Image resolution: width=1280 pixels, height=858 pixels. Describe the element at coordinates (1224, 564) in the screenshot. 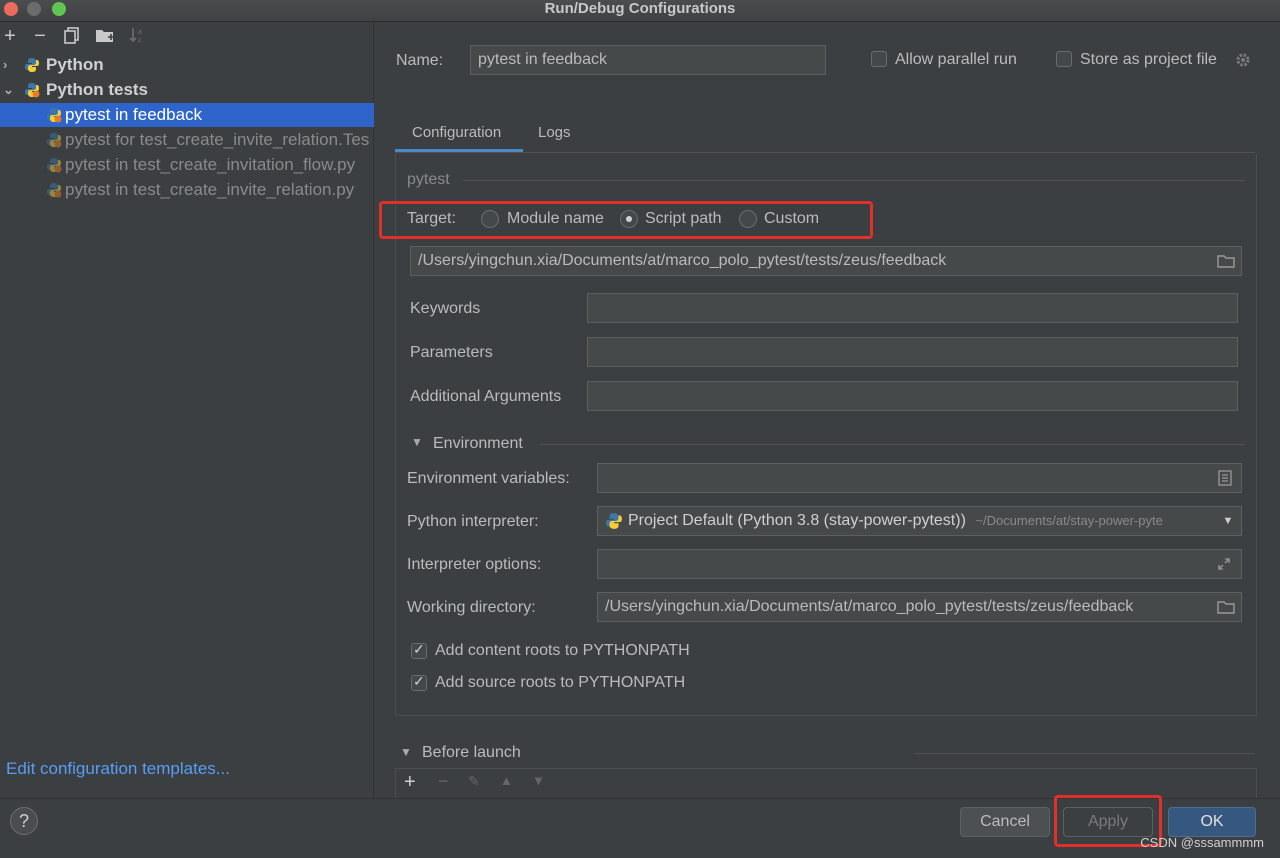

I see `expand-icon` at that location.